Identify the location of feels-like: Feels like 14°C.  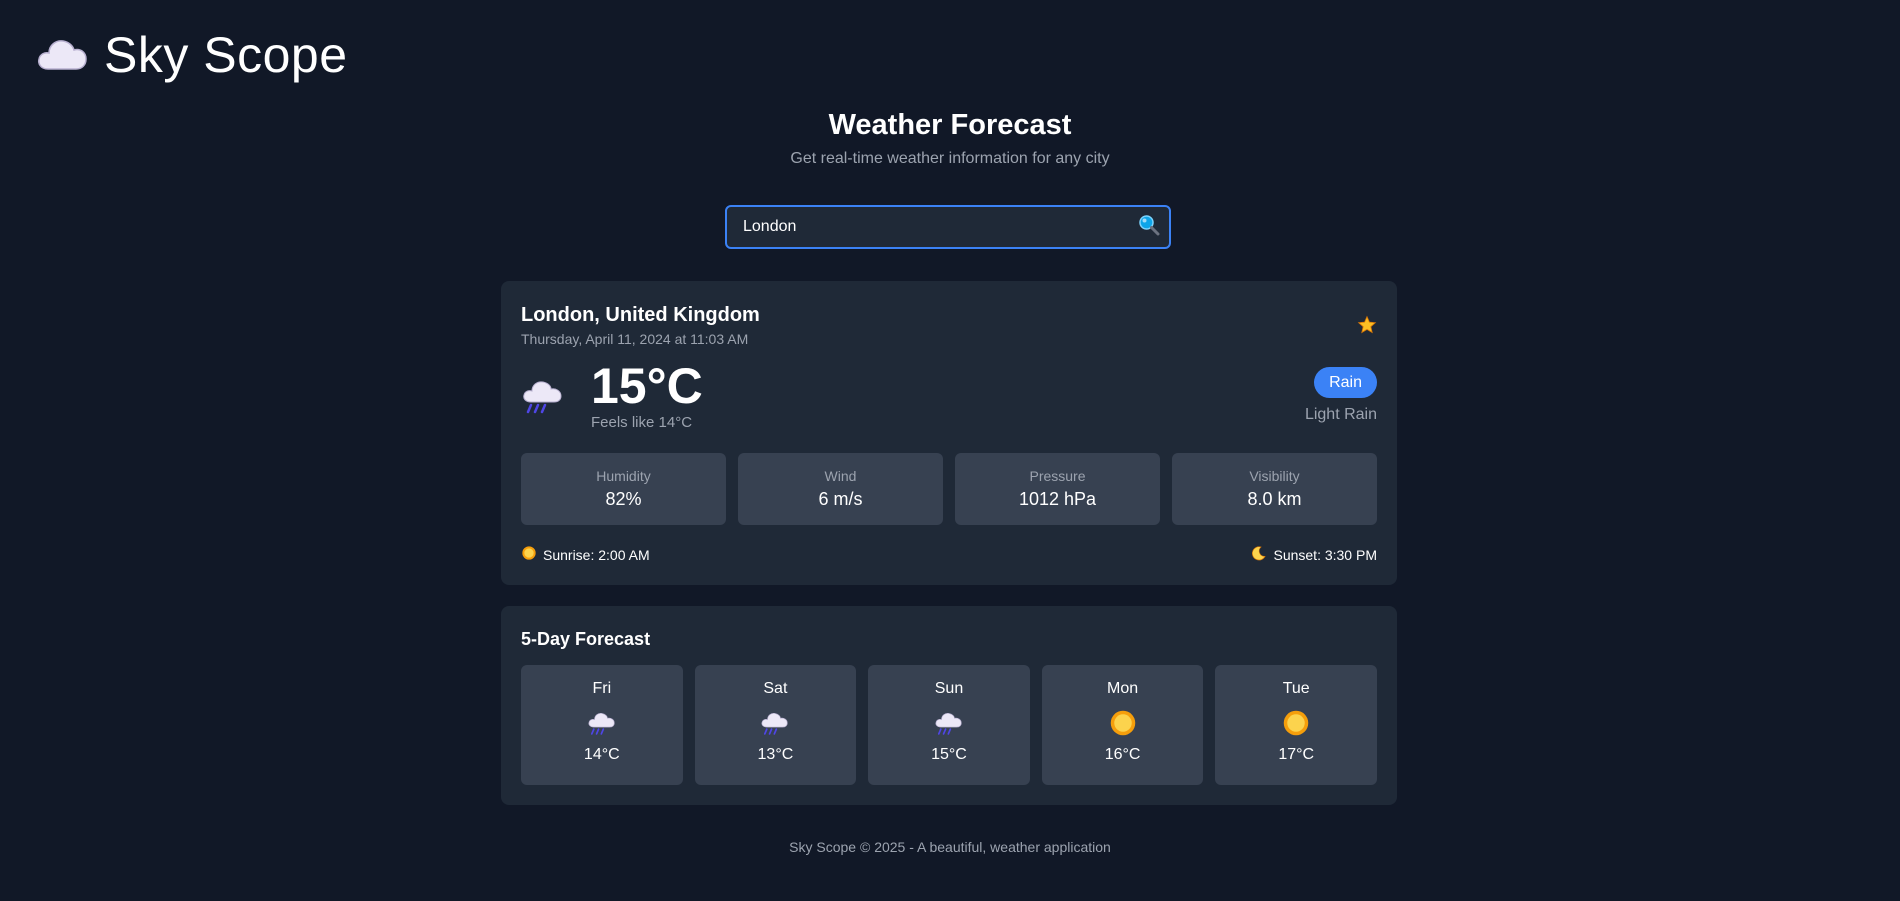
(642, 422).